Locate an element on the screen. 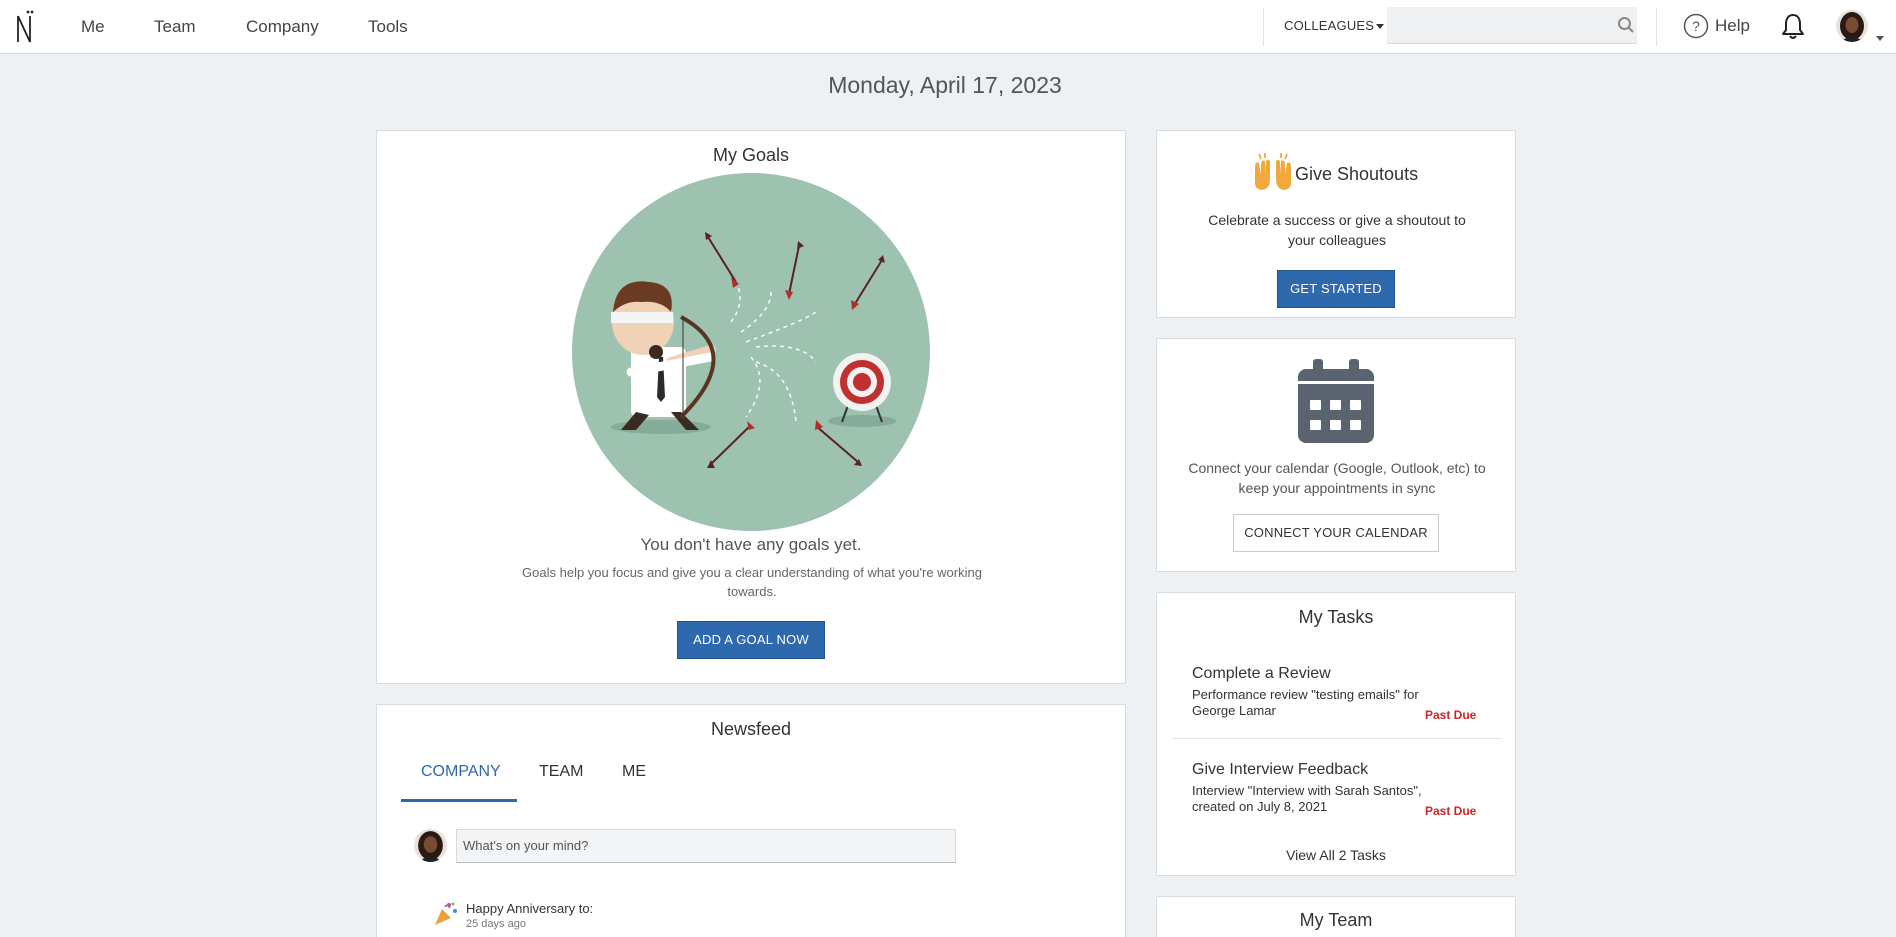  colleagues-label: COLLEAGUES is located at coordinates (1329, 25).